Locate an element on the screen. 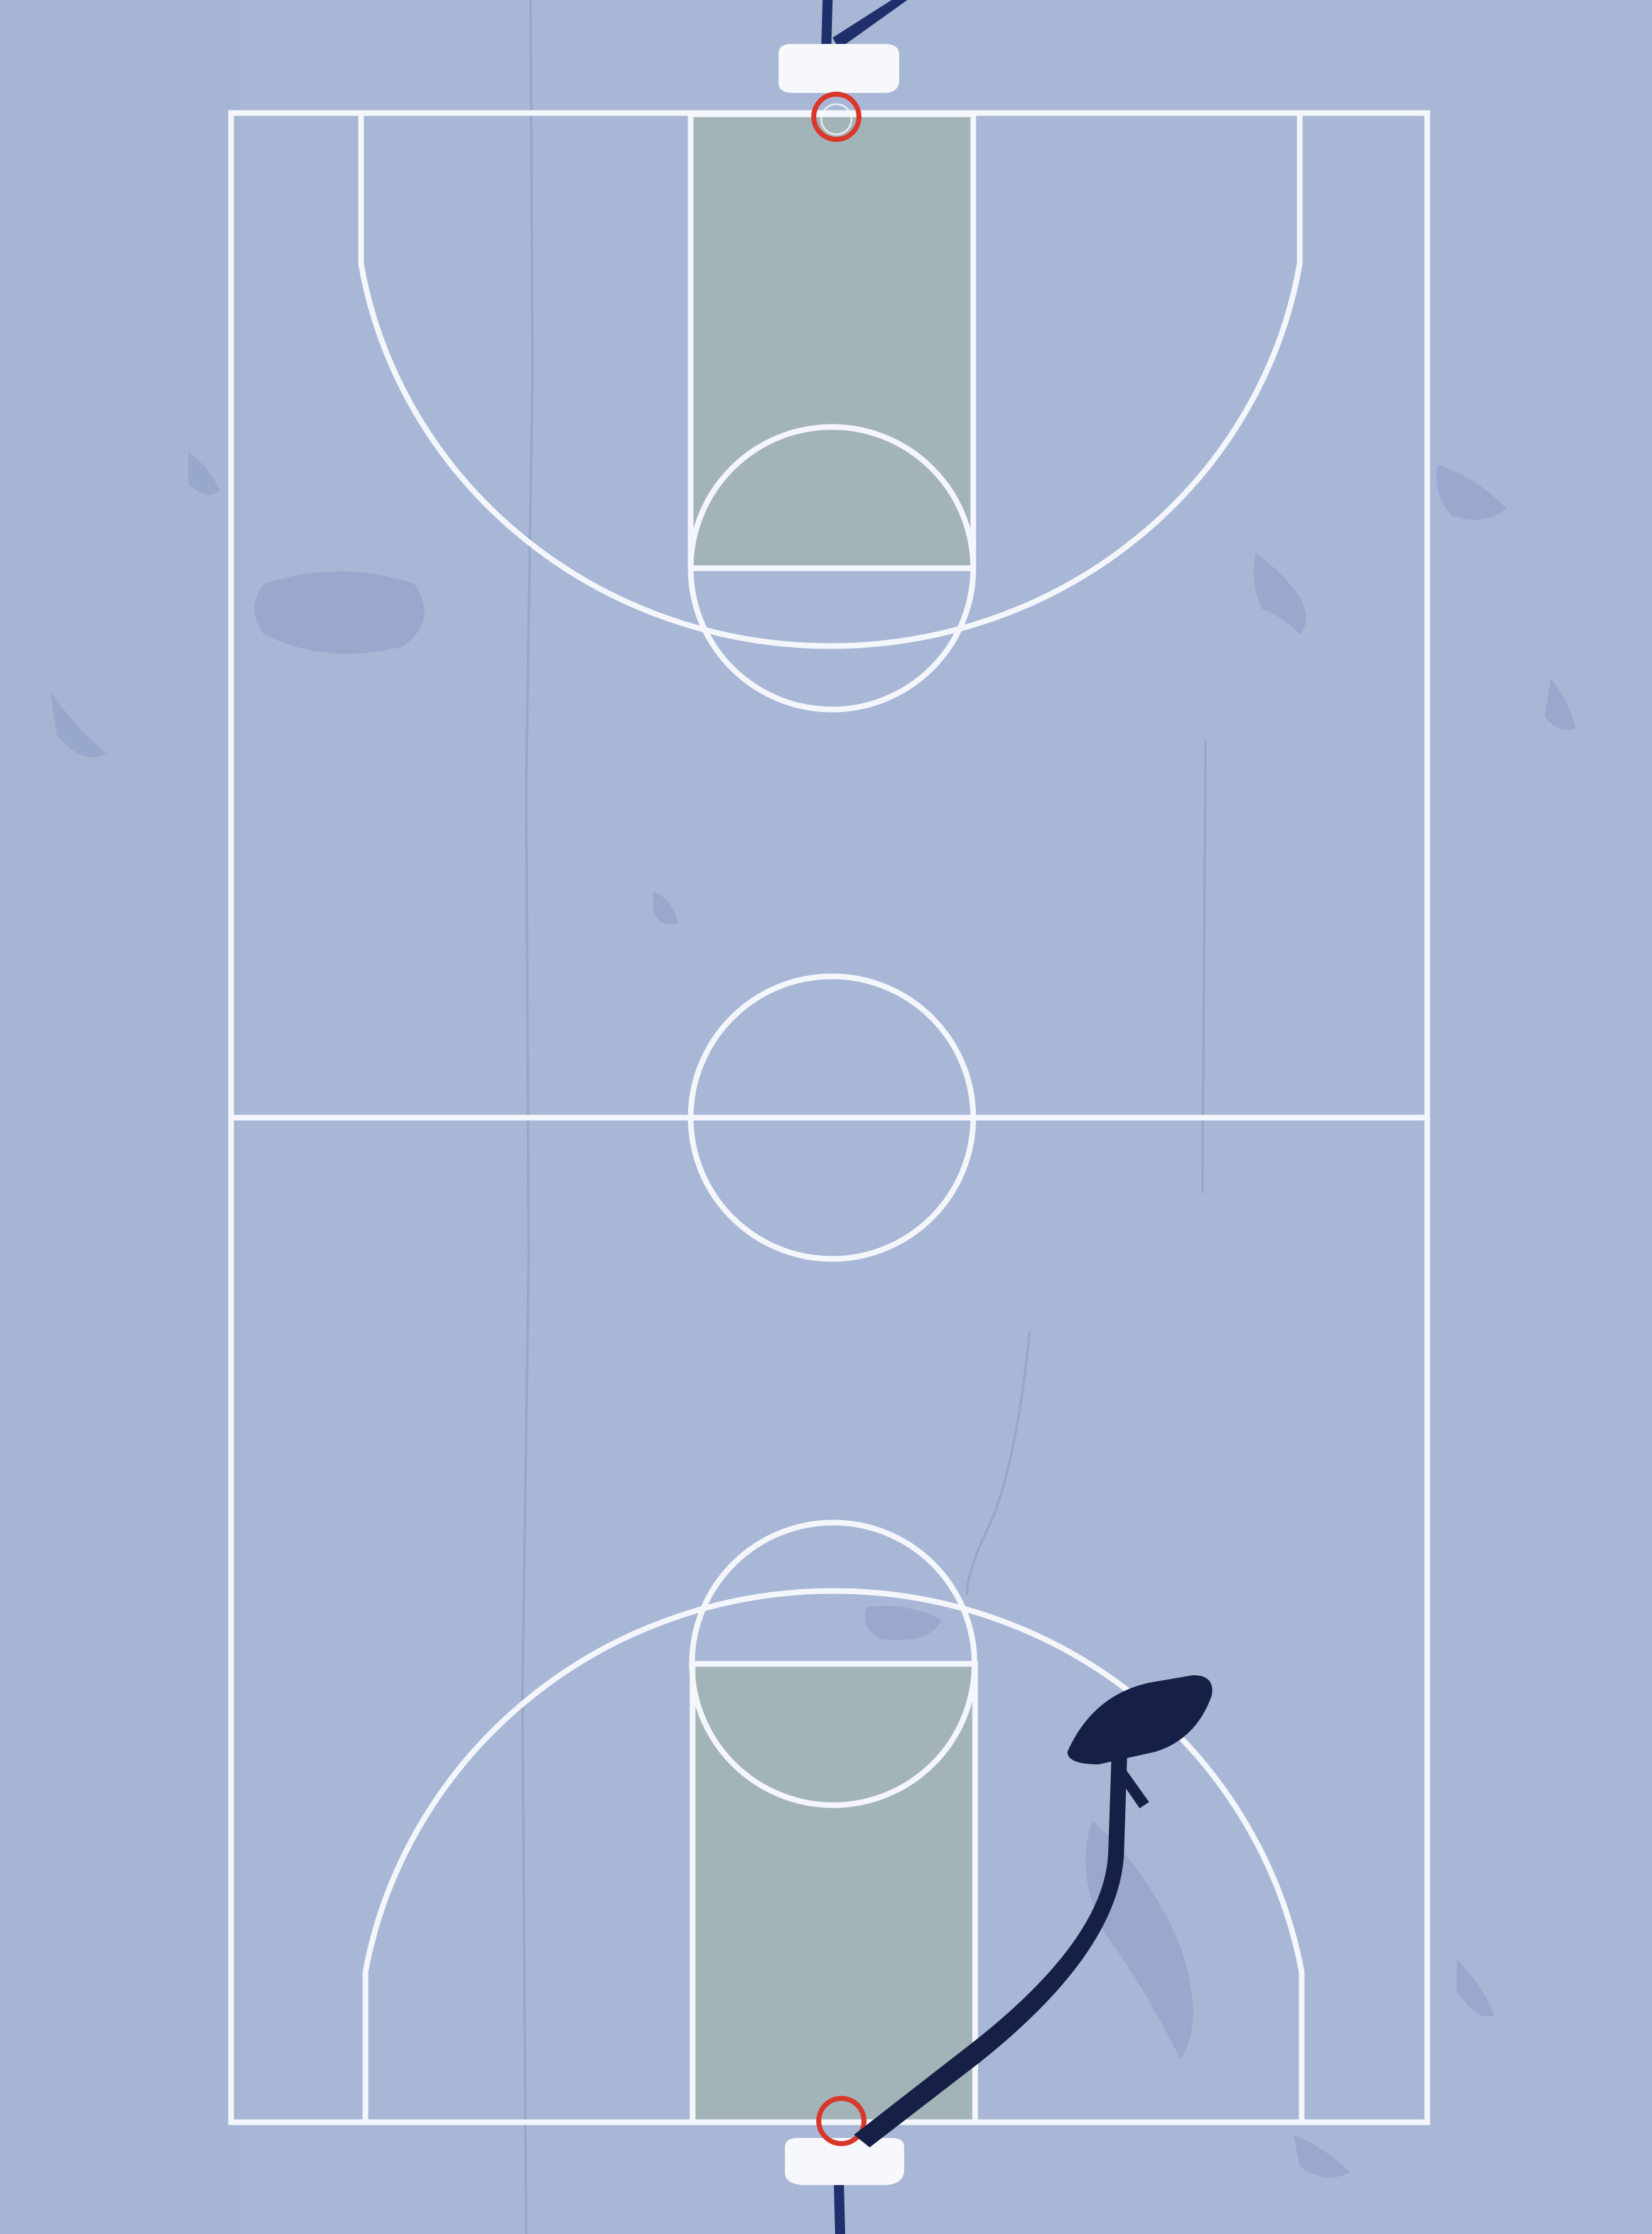 This screenshot has height=2234, width=1652. backboard-icon is located at coordinates (839, 68).